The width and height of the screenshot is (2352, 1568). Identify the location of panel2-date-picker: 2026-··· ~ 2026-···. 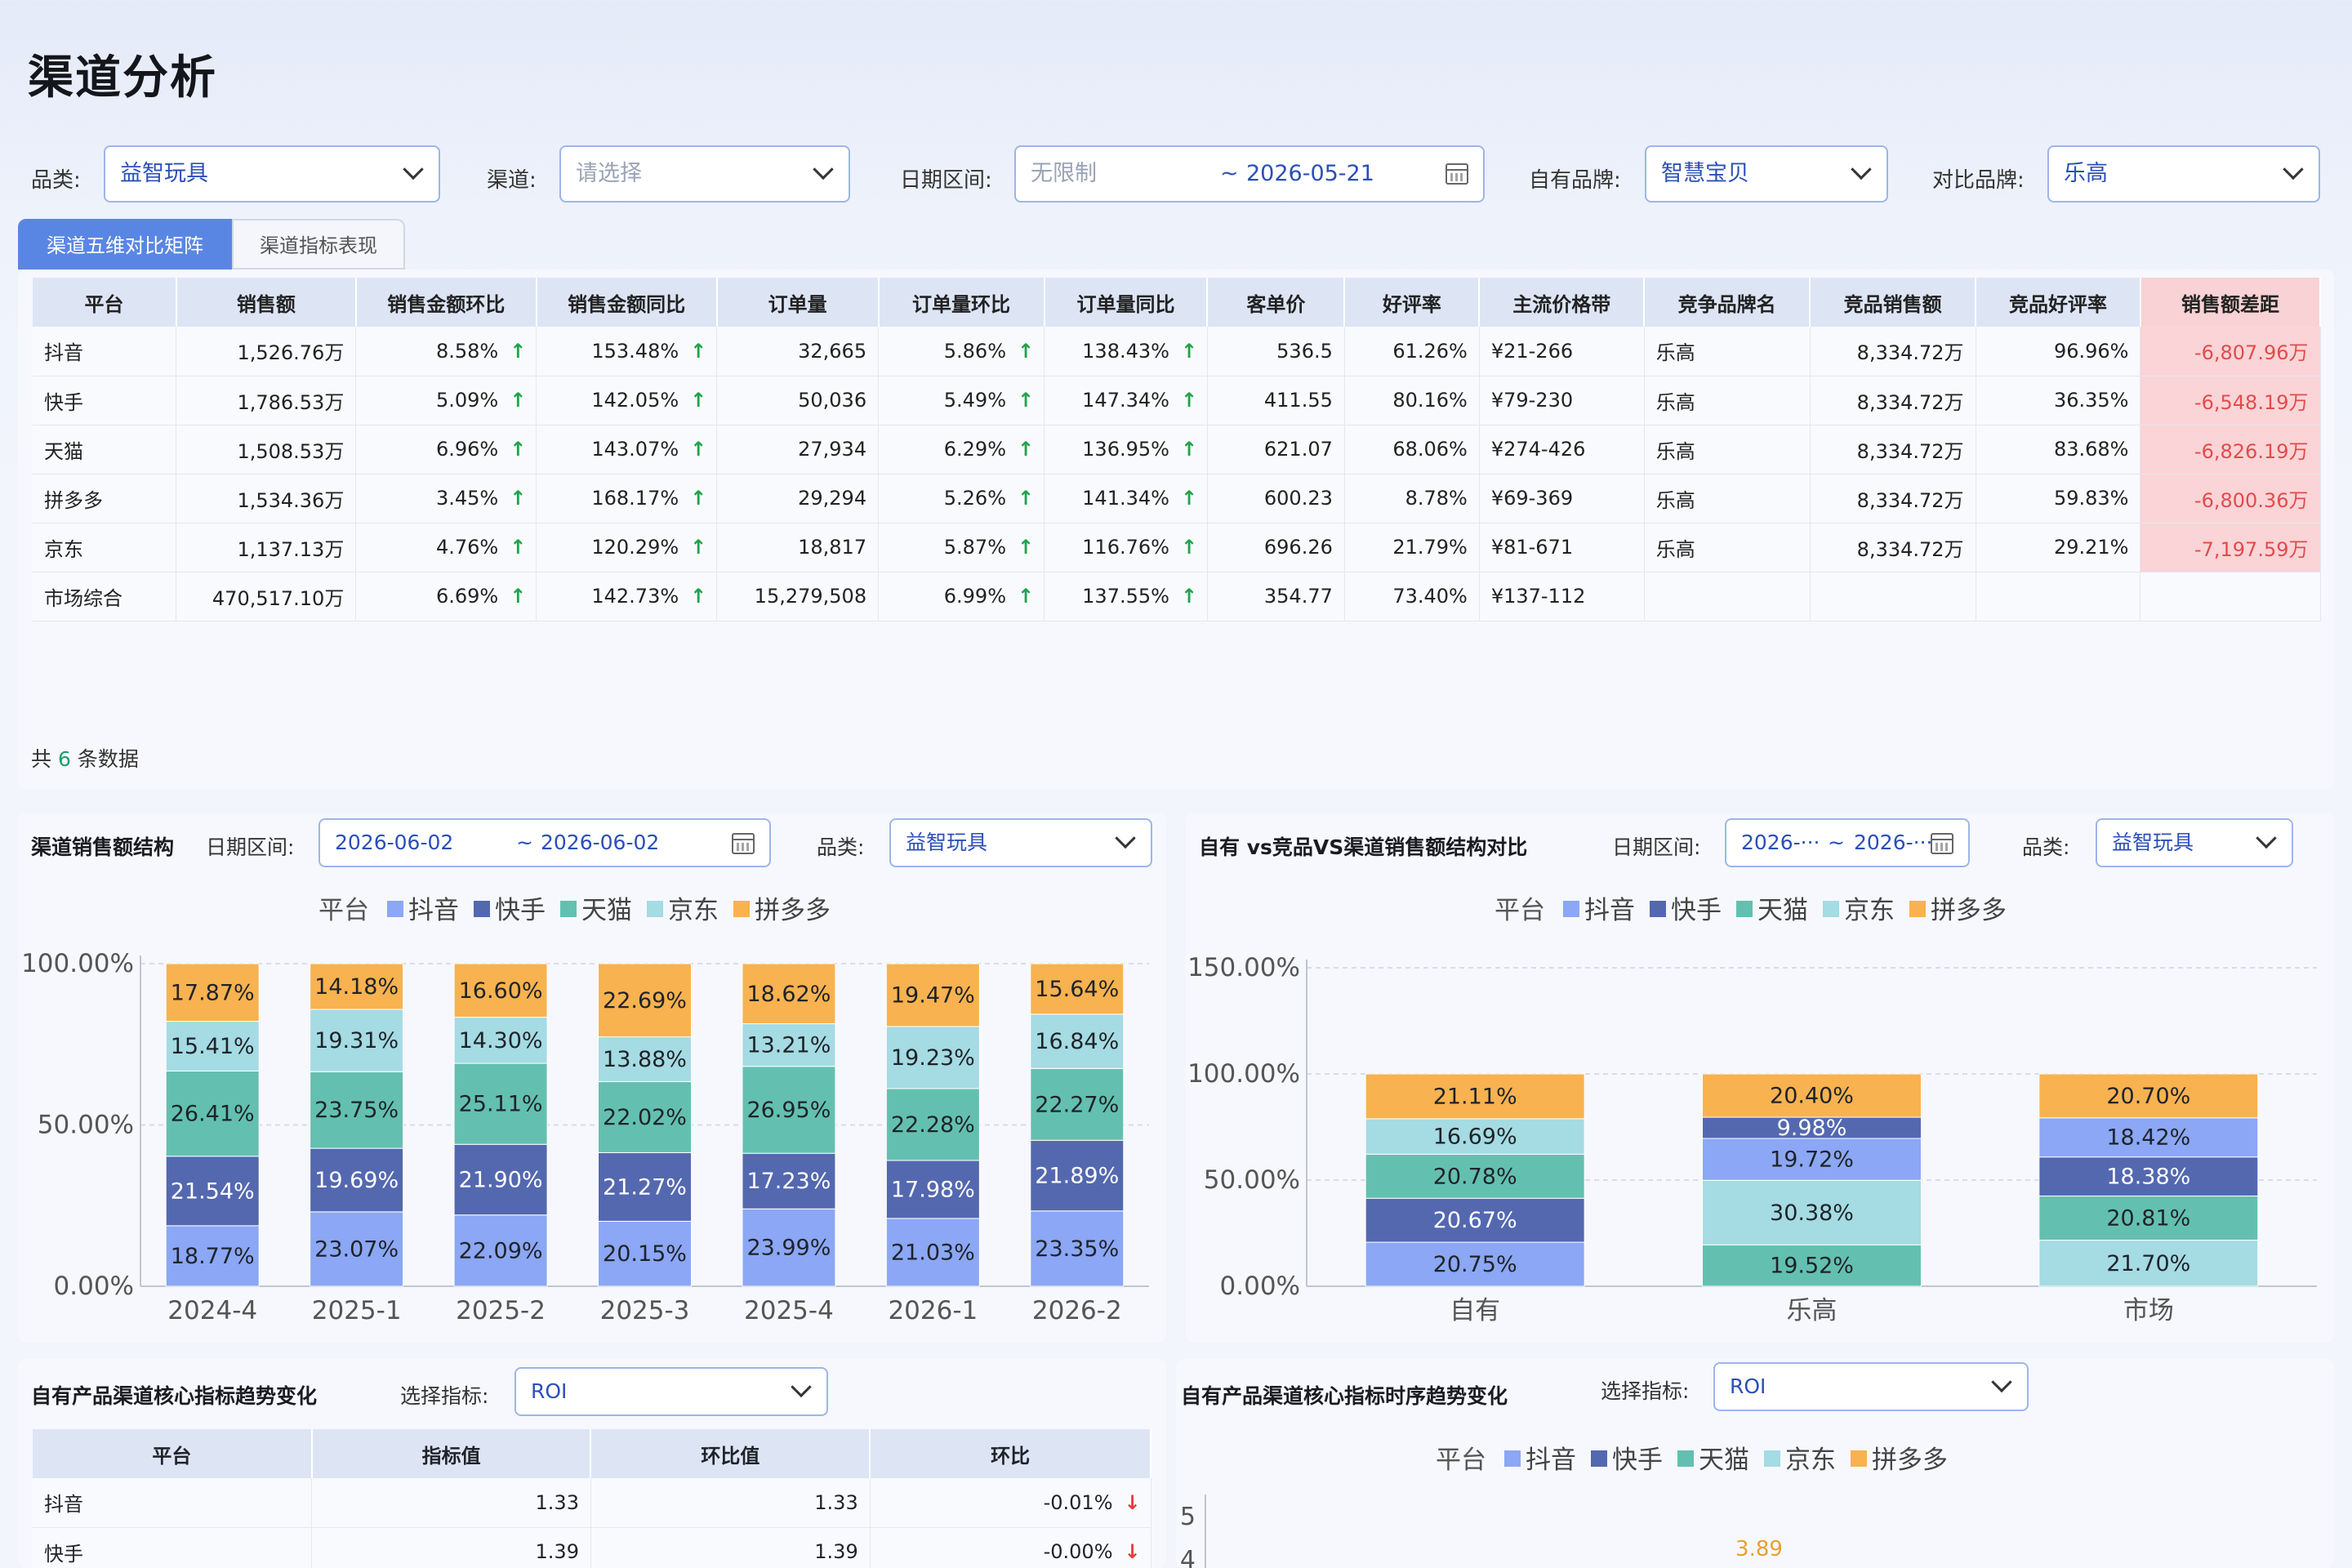
(1847, 842).